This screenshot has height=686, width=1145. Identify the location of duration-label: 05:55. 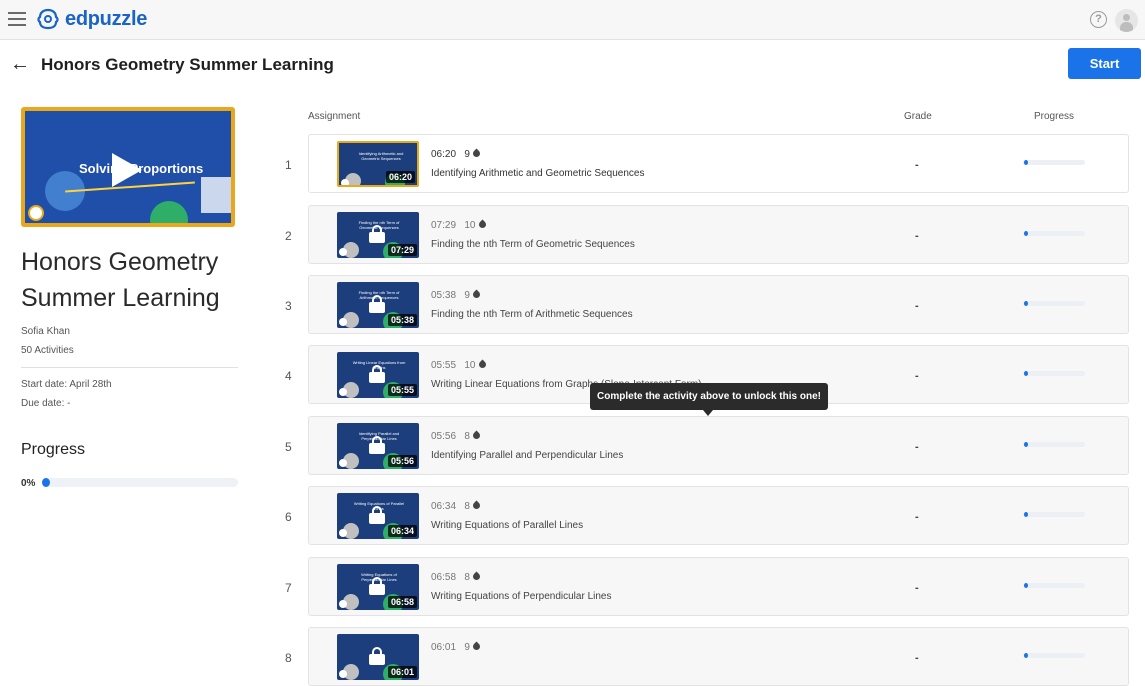
(444, 365).